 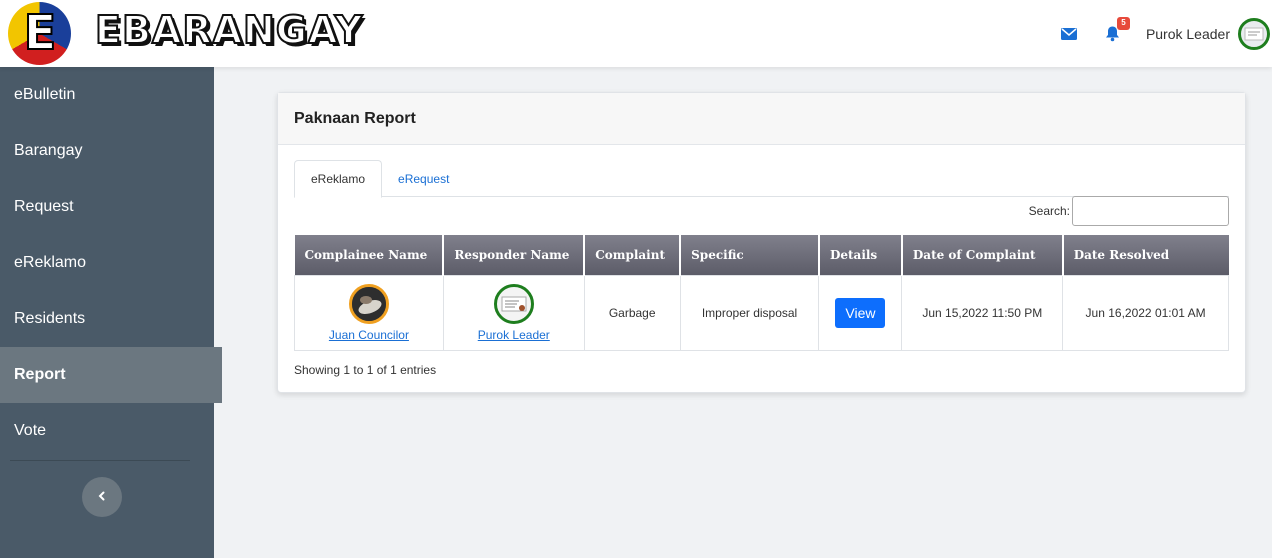 What do you see at coordinates (636, 33) in the screenshot?
I see `top-navbar: E EBARANGAY 5 Purok Leader` at bounding box center [636, 33].